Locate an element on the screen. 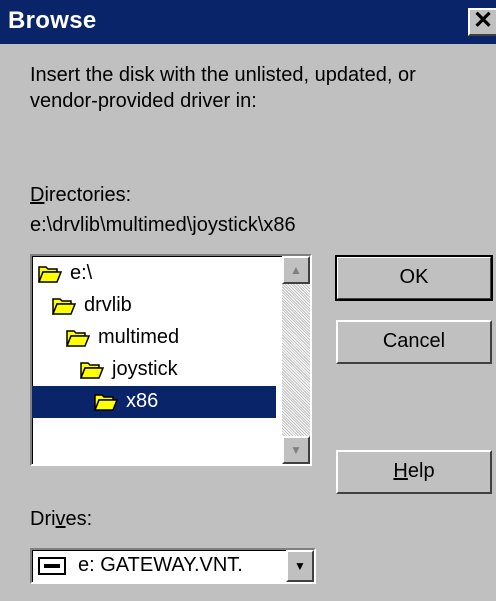 The height and width of the screenshot is (601, 496). directory-item-label: joystick is located at coordinates (145, 369).